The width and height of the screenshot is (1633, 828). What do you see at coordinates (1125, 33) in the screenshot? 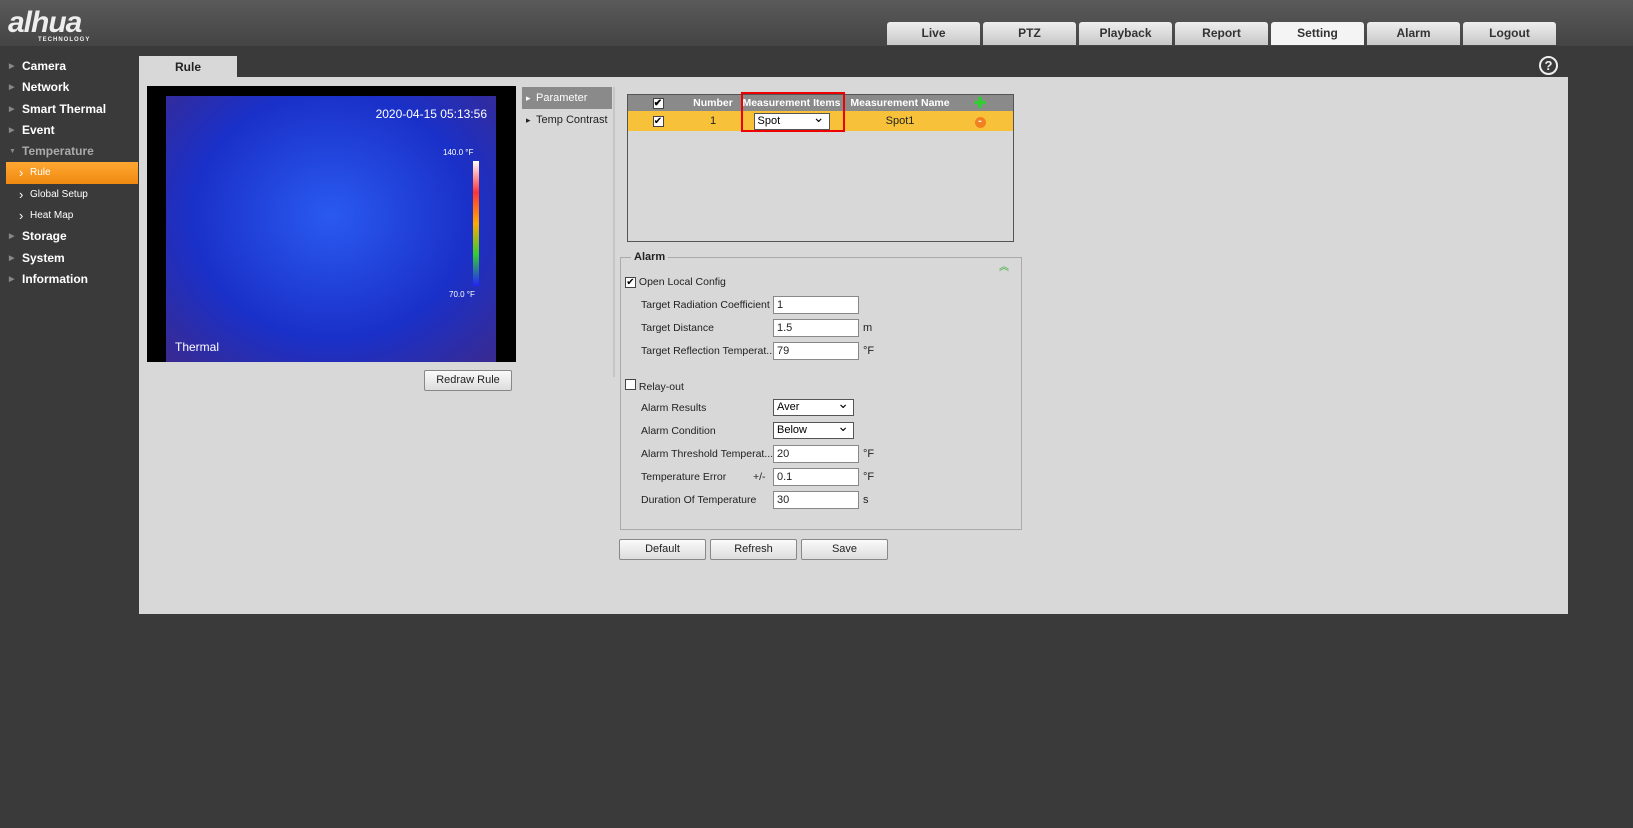
I see `tab-playback: Playback` at bounding box center [1125, 33].